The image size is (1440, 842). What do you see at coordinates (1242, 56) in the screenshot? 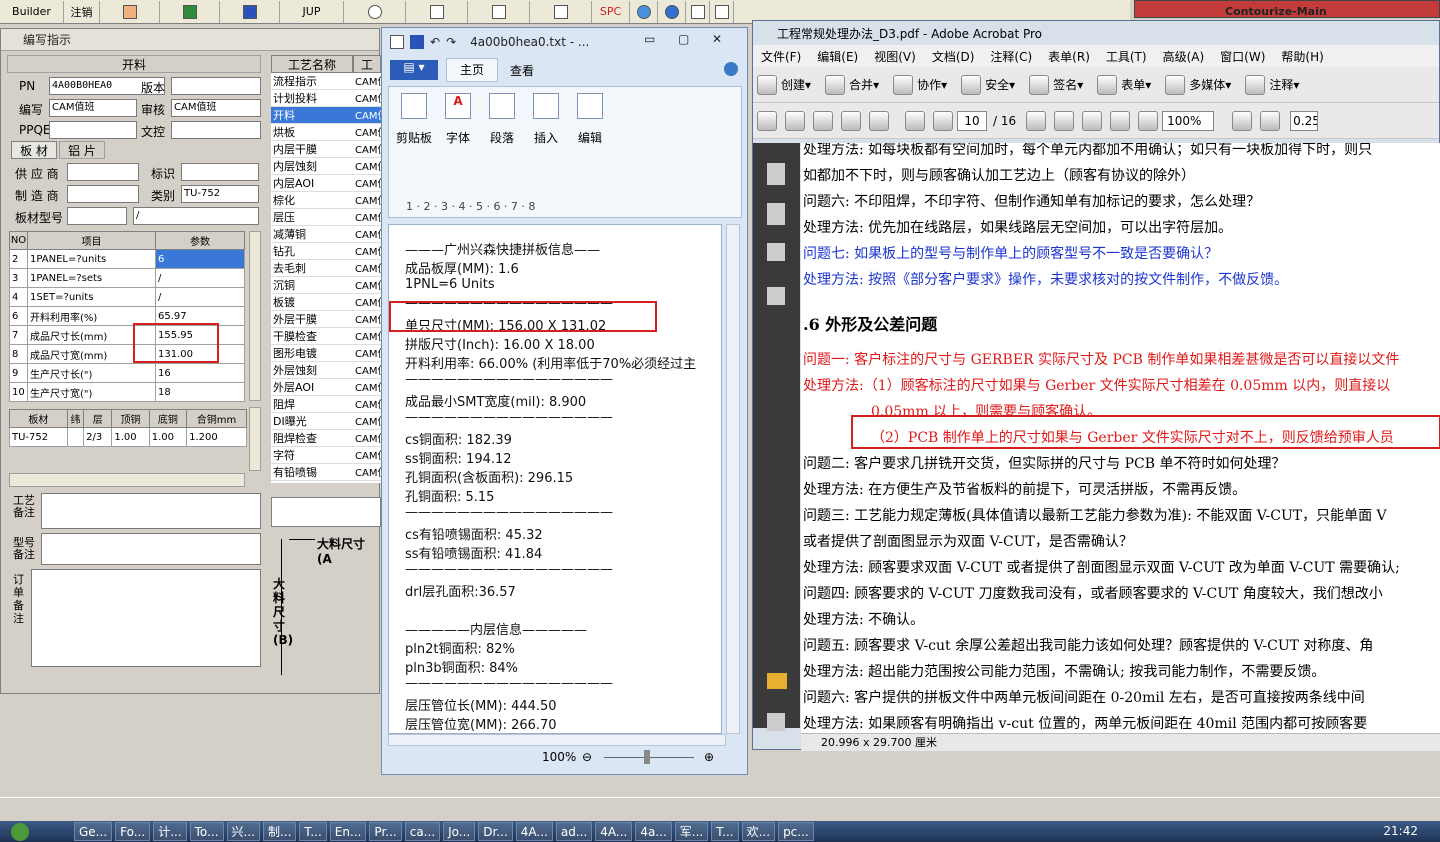
I see `menu-item: 窗口(W)` at bounding box center [1242, 56].